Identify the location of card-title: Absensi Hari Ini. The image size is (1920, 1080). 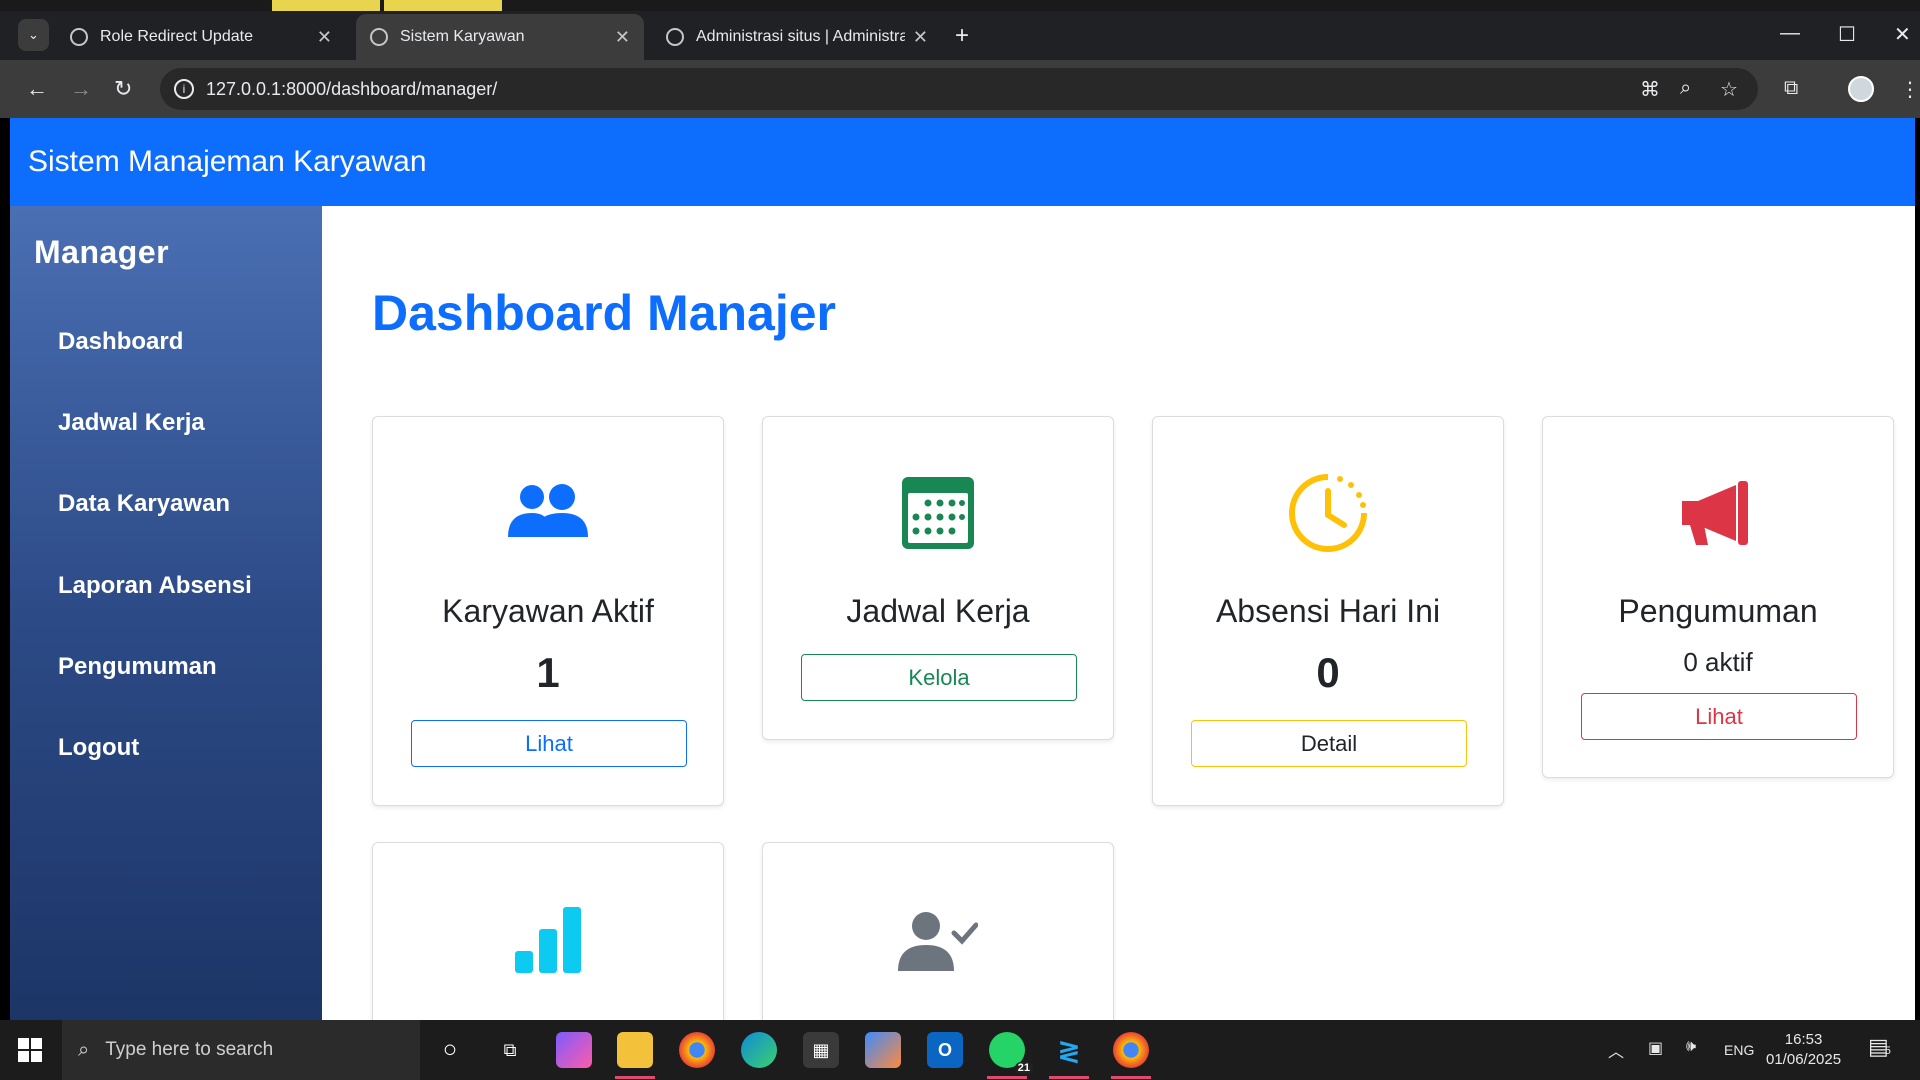
(1328, 611).